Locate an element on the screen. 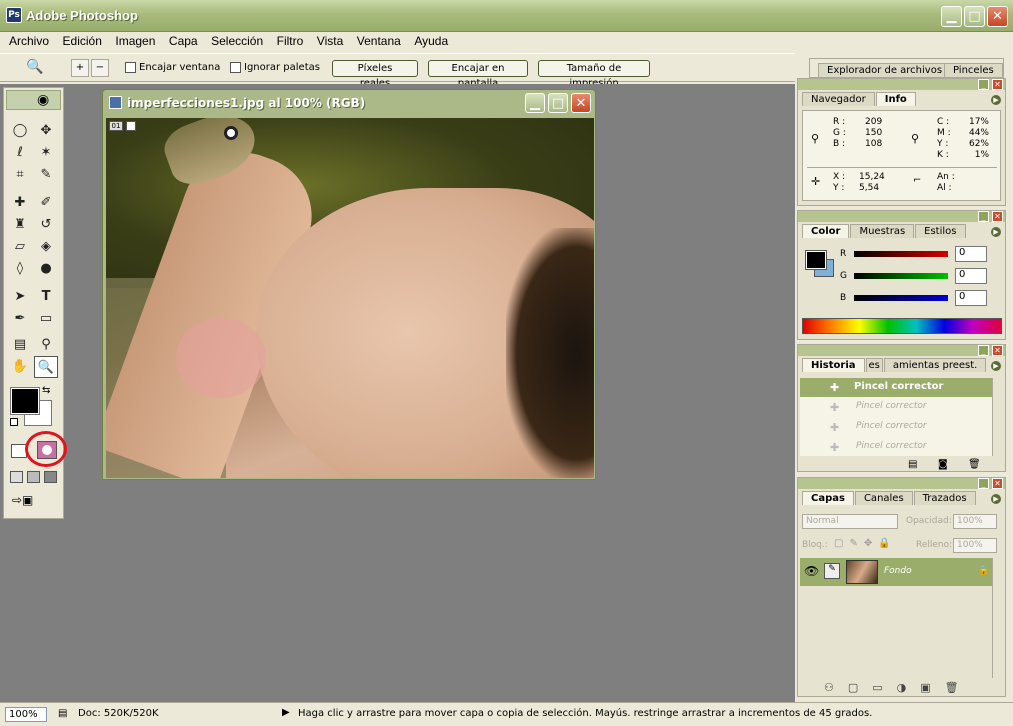 The width and height of the screenshot is (1013, 726). dodge-tool-icon: ● is located at coordinates (46, 269).